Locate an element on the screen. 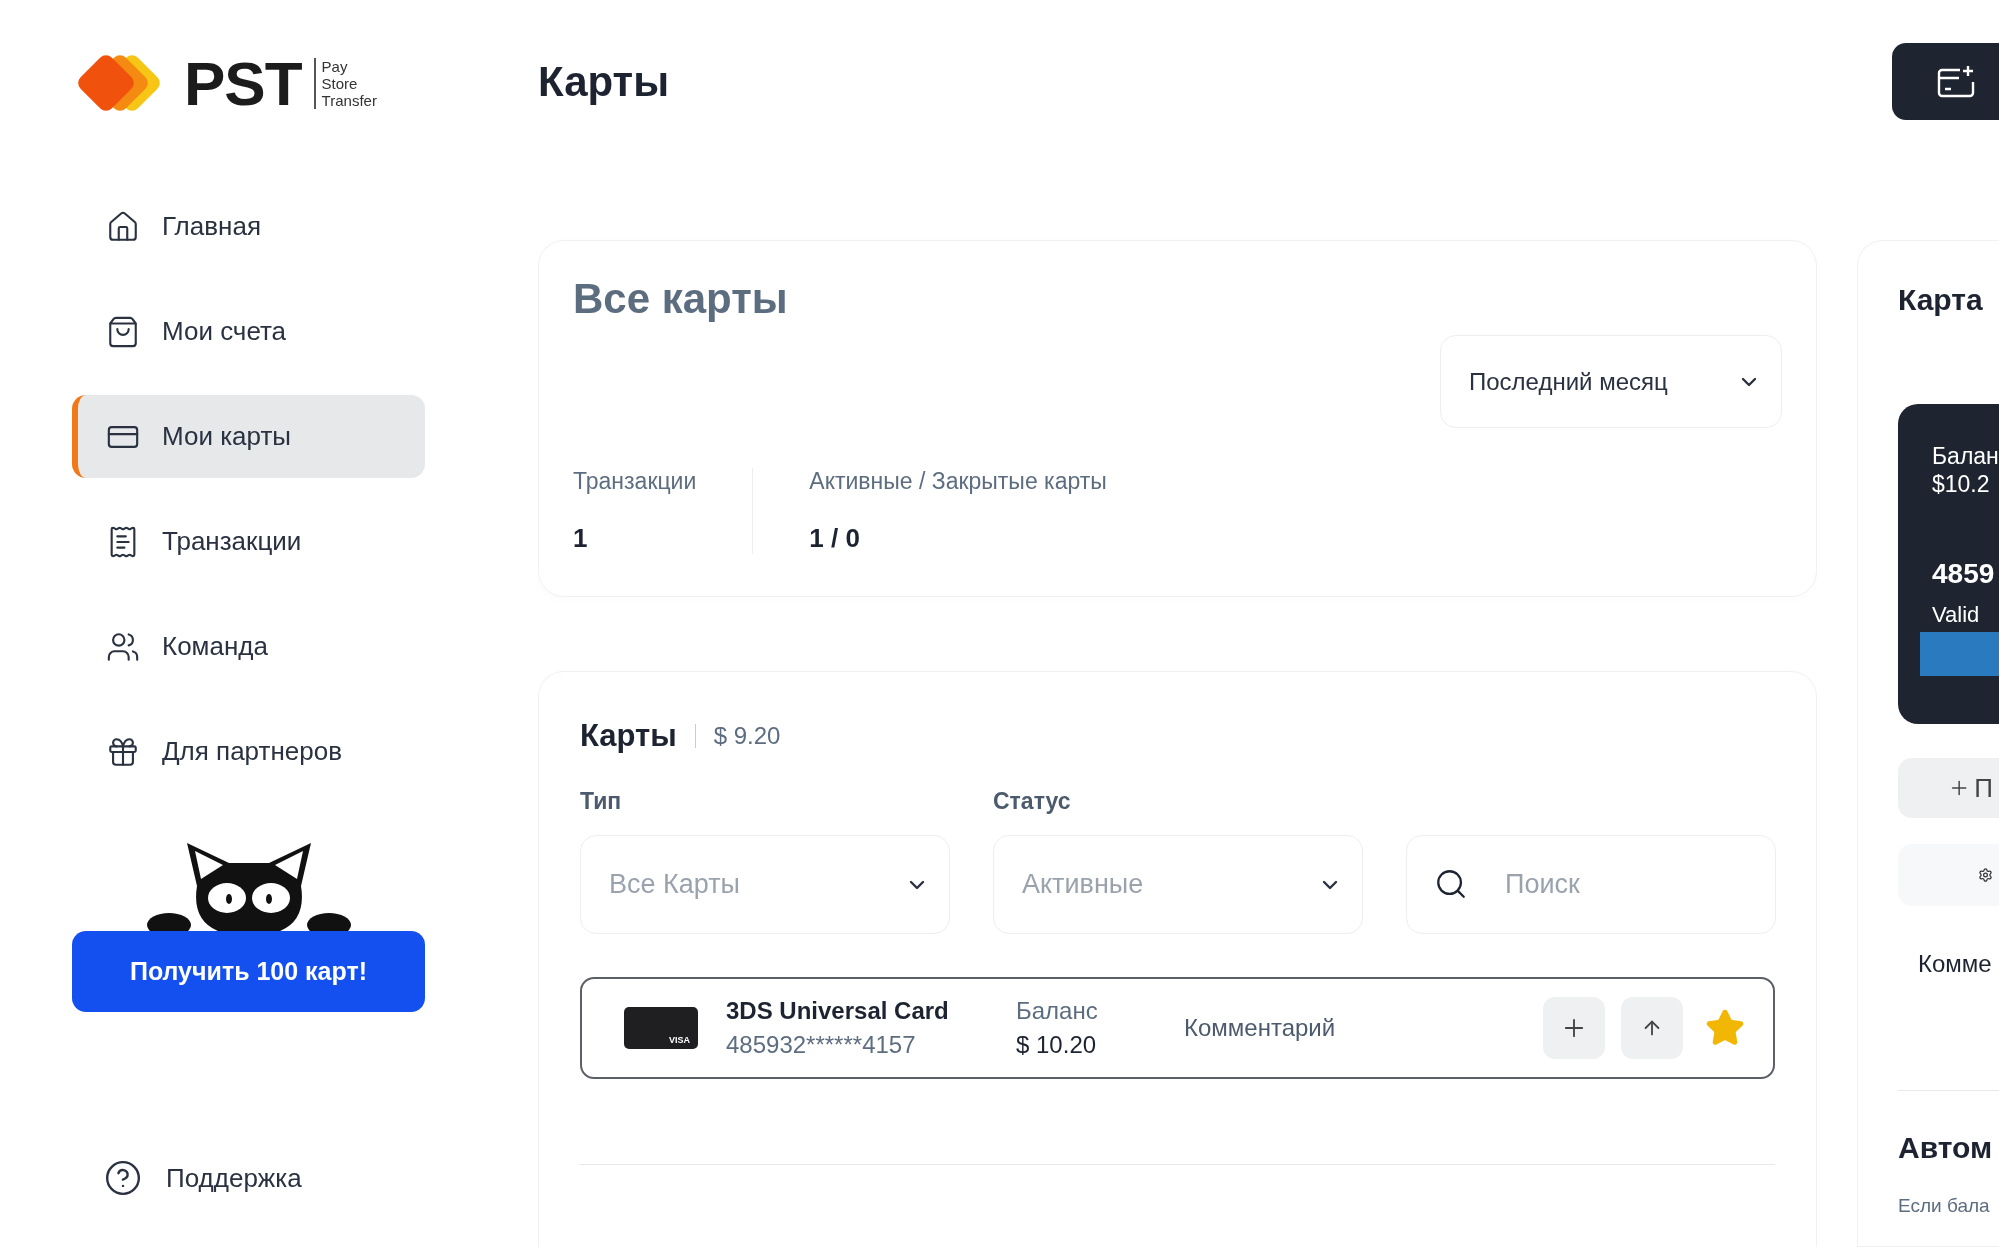 The image size is (1999, 1247). promo-button: Получить 100 карт! is located at coordinates (248, 971).